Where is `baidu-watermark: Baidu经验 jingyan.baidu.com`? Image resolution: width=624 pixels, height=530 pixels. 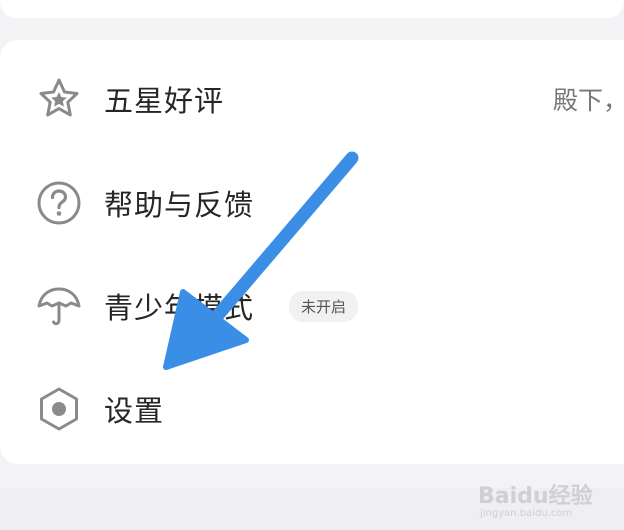
baidu-watermark: Baidu经验 jingyan.baidu.com is located at coordinates (548, 500).